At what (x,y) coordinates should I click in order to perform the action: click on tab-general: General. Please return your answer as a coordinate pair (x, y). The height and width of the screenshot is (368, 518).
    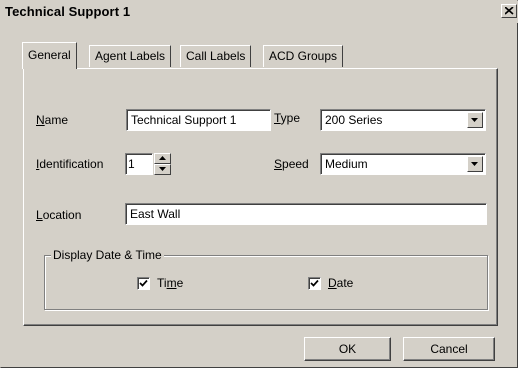
    Looking at the image, I should click on (49, 55).